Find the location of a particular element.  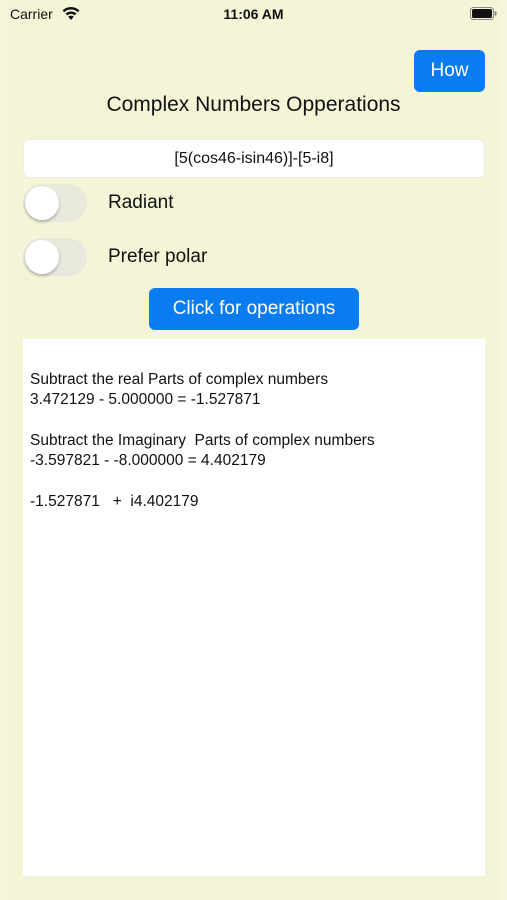

radiant-label: Radiant is located at coordinates (141, 202).